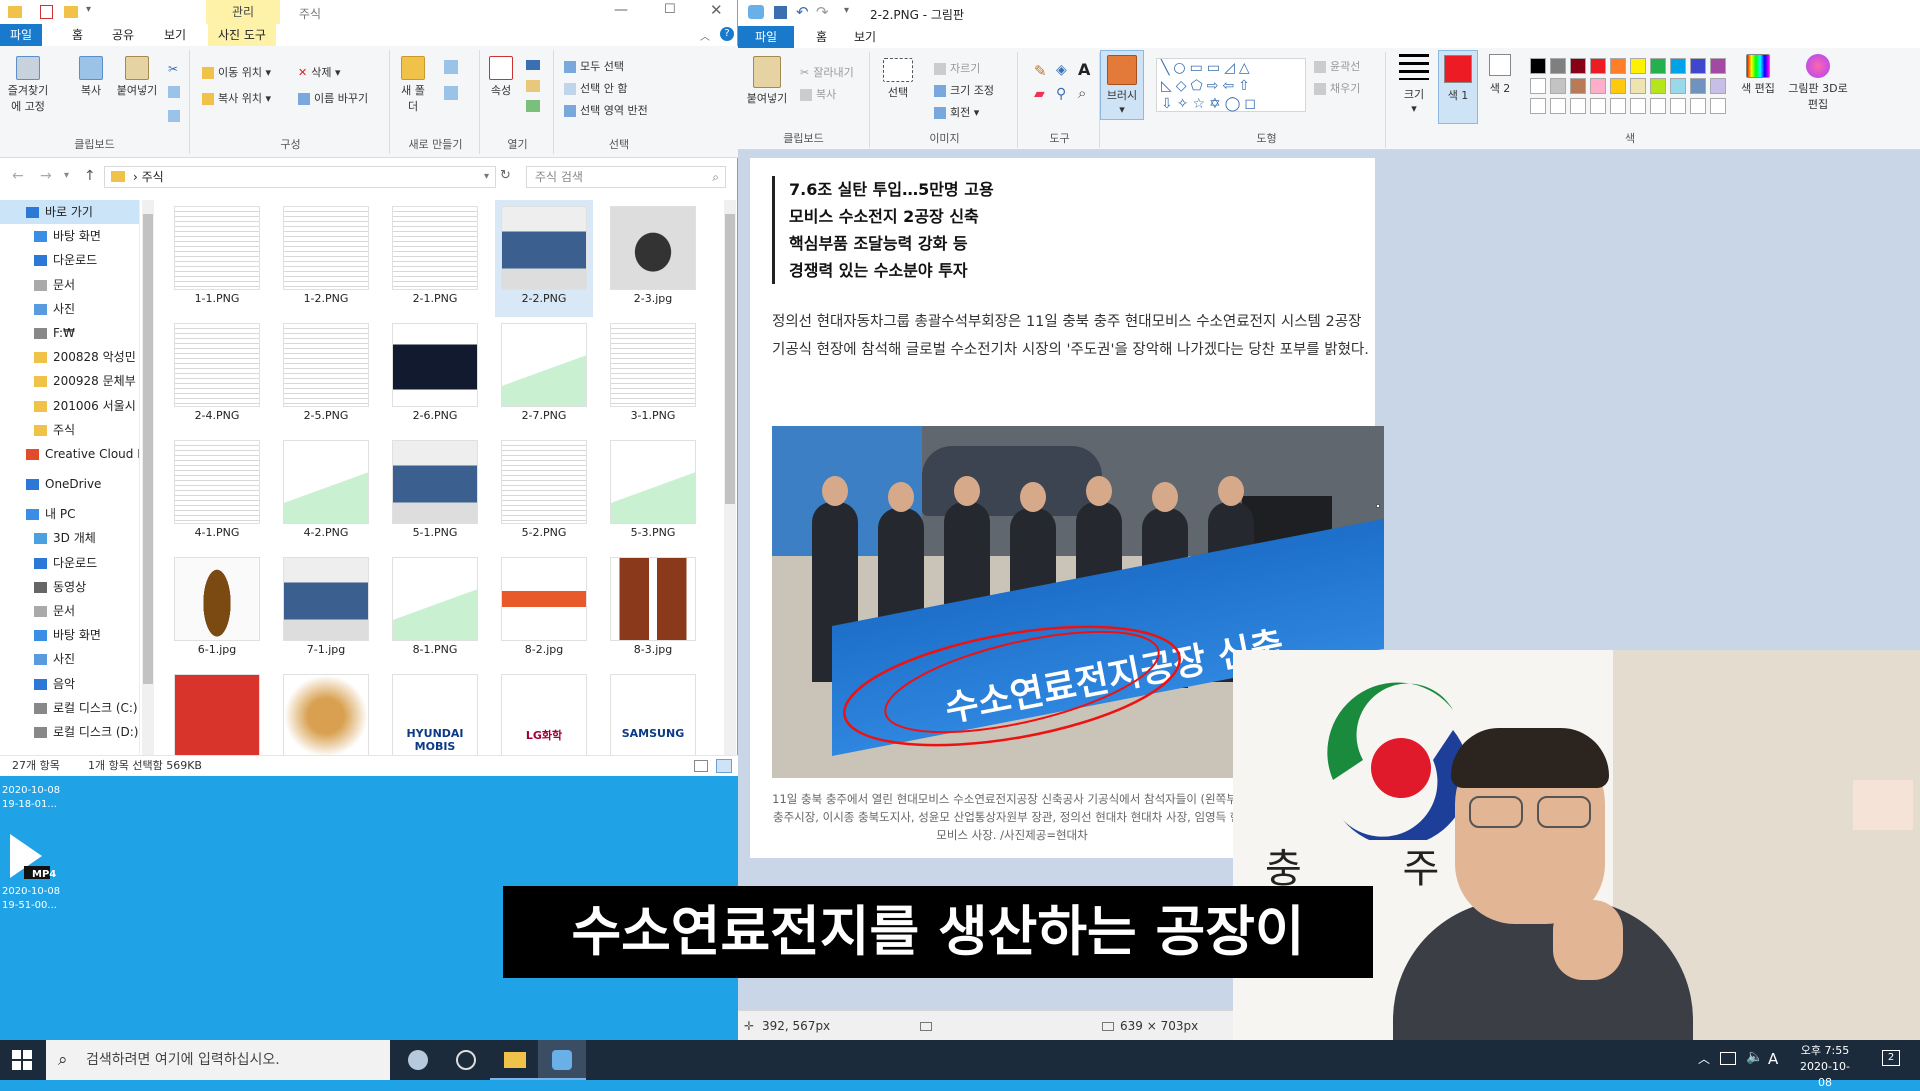  I want to click on nav-item: 주식, so click(69, 430).